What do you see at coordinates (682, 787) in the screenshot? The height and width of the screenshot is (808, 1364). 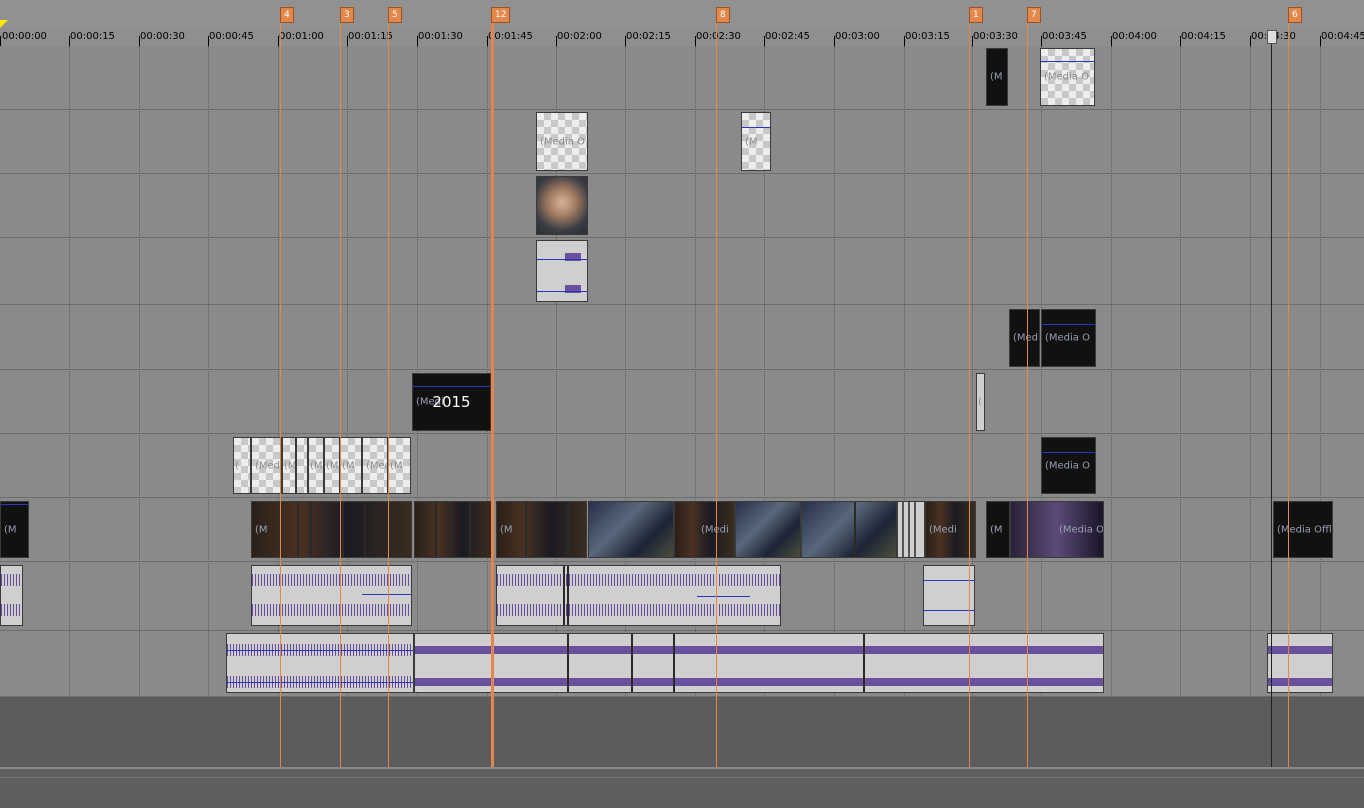 I see `horizontal-scrollbar` at bounding box center [682, 787].